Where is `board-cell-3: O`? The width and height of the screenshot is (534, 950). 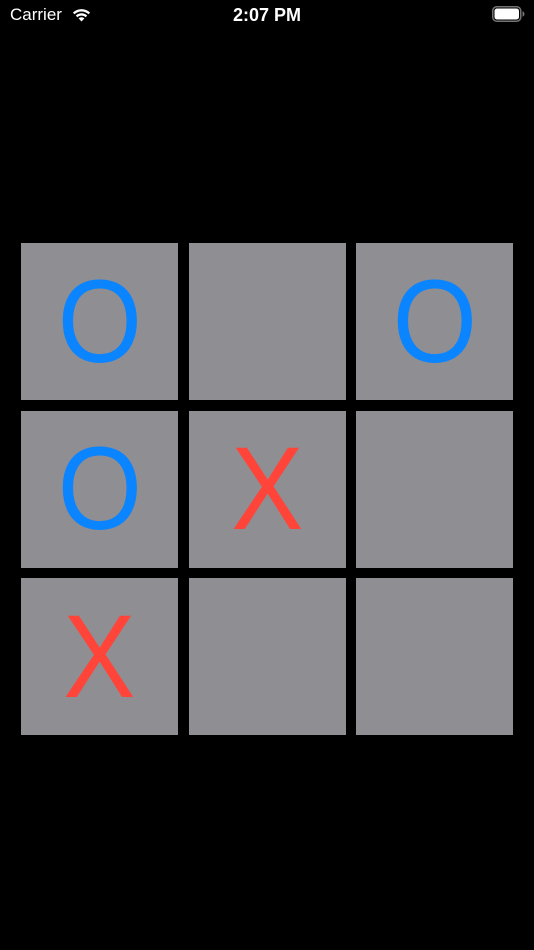
board-cell-3: O is located at coordinates (434, 321).